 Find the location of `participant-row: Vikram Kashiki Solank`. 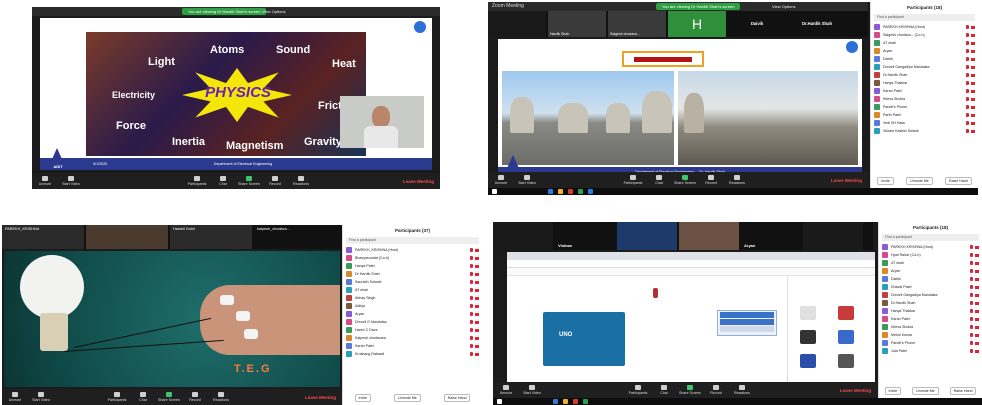

participant-row: Vikram Kashiki Solank is located at coordinates (924, 131).